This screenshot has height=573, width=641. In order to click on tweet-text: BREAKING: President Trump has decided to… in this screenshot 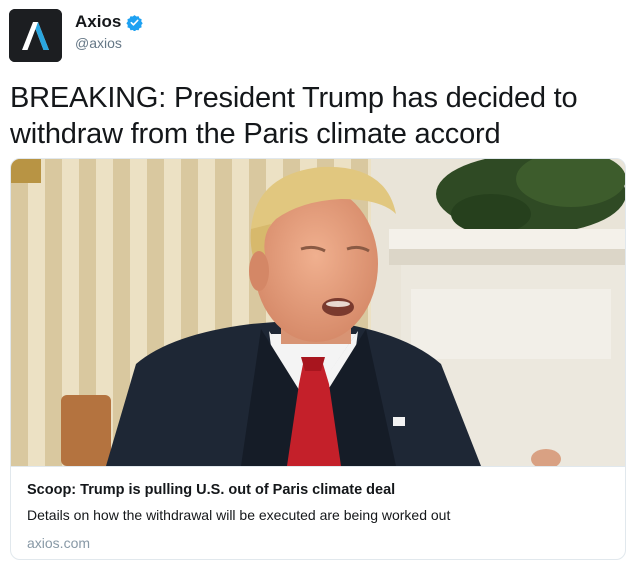, I will do `click(294, 116)`.